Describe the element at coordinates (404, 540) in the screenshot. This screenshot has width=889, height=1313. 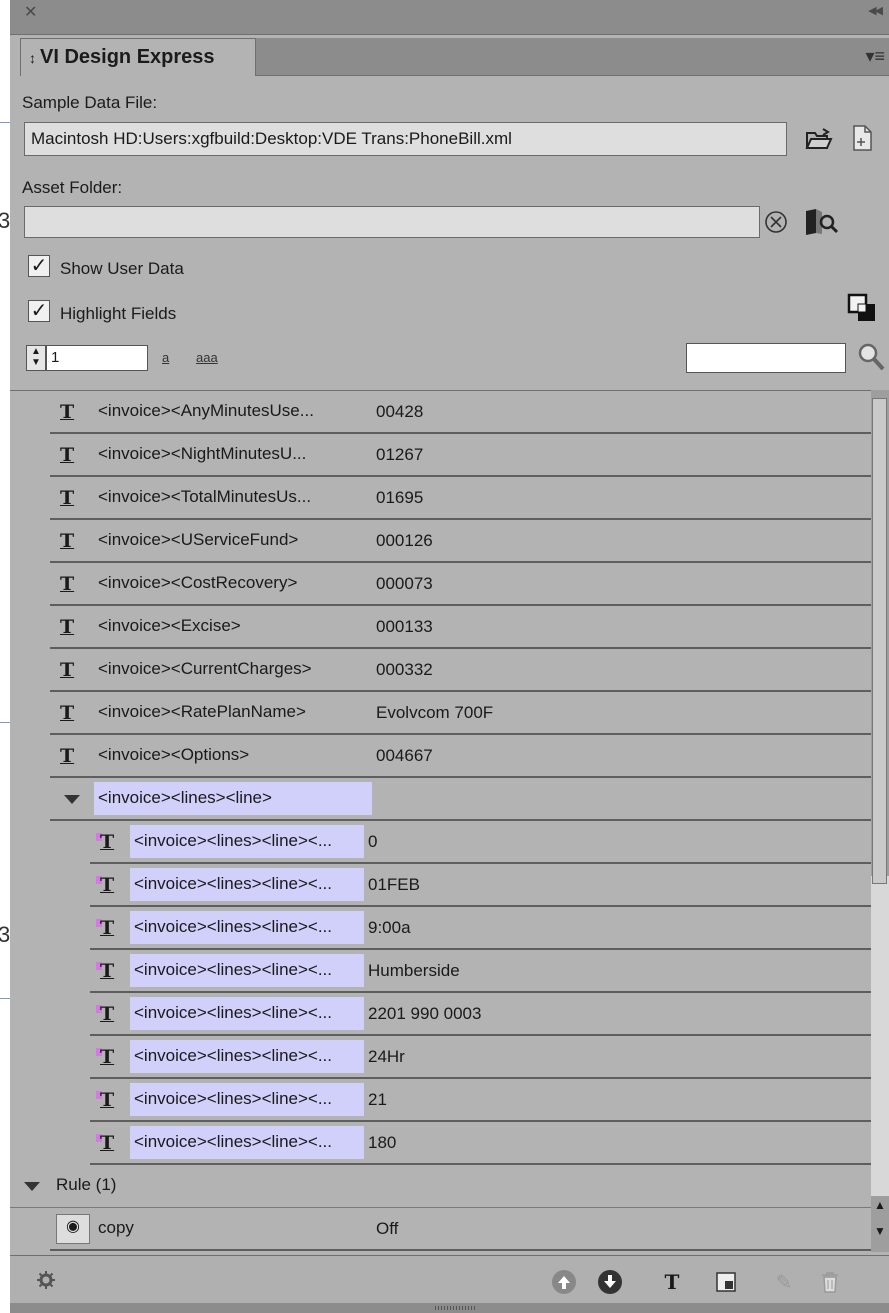
I see `field-value: 000126` at that location.